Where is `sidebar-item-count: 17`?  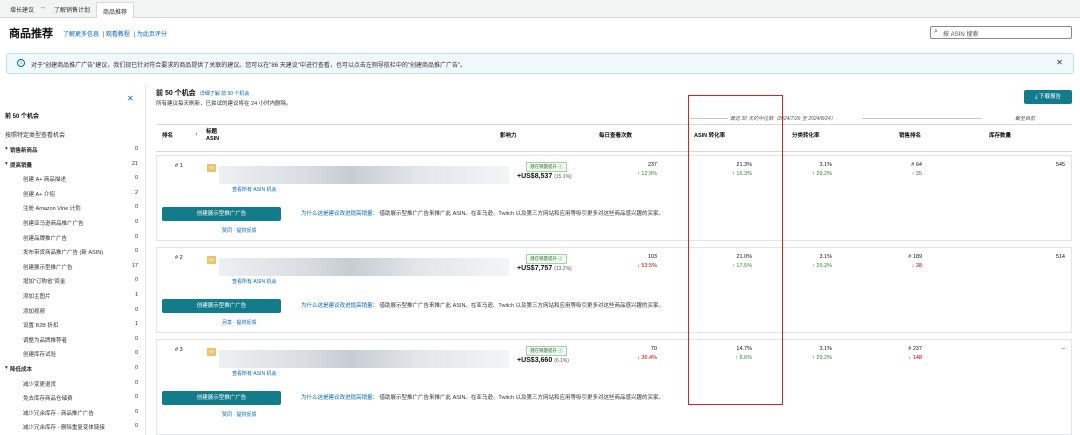
sidebar-item-count: 17 is located at coordinates (134, 265).